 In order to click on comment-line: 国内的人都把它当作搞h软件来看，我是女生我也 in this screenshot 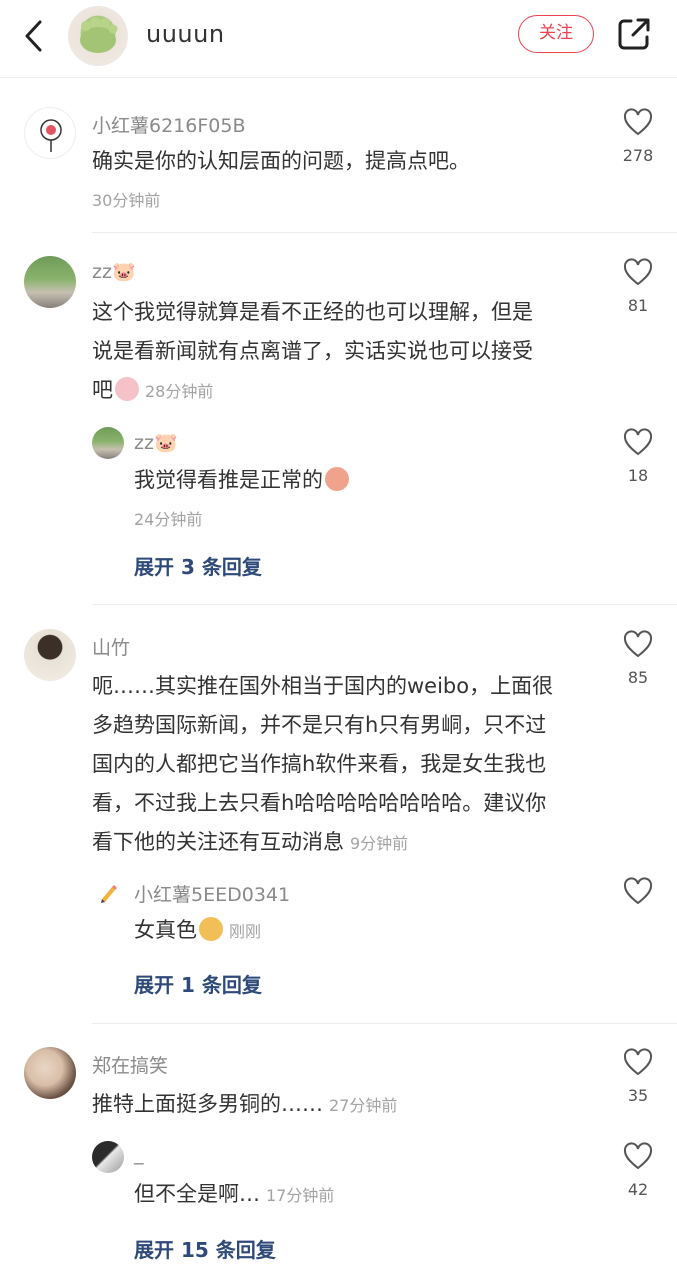, I will do `click(319, 764)`.